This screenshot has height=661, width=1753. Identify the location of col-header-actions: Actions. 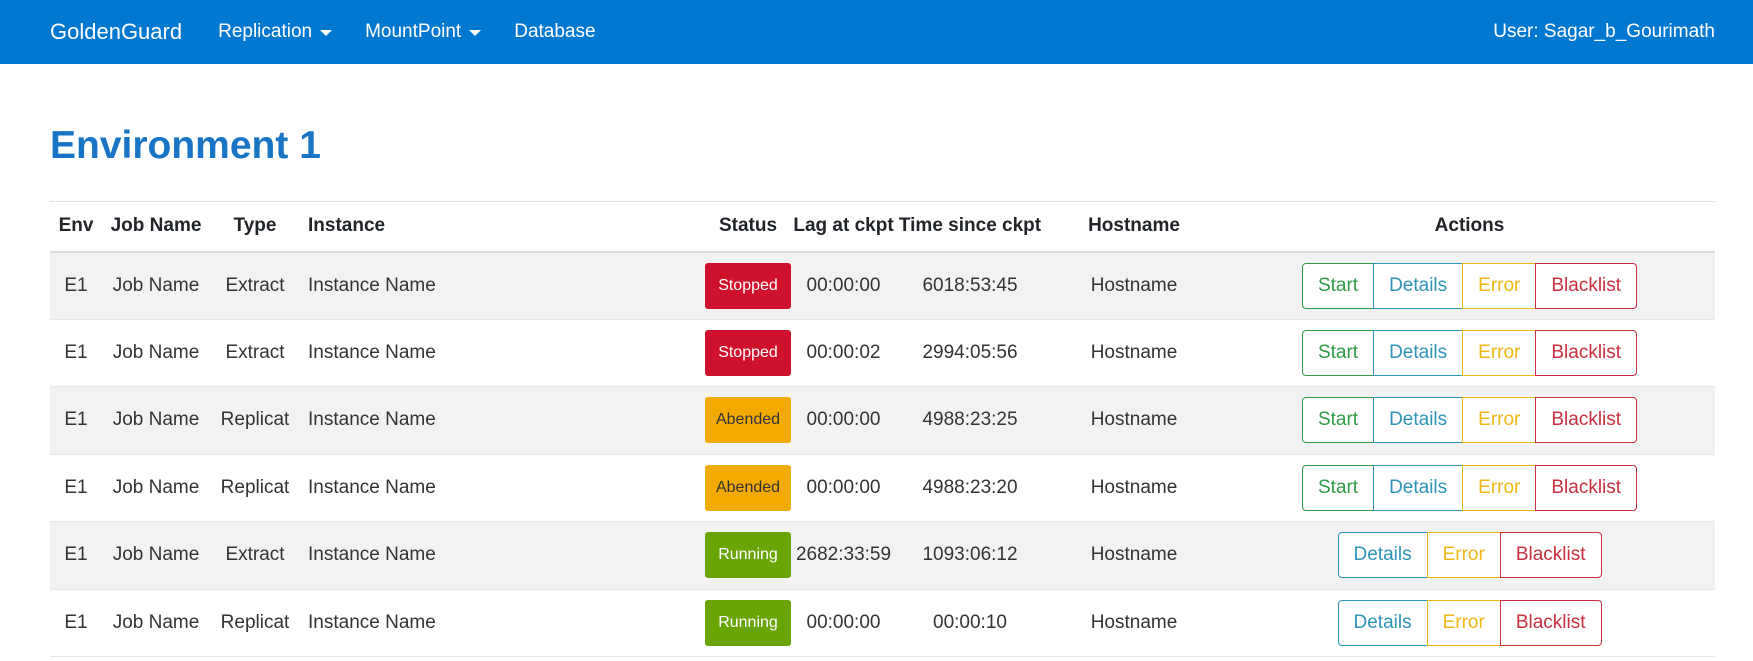
(1469, 227).